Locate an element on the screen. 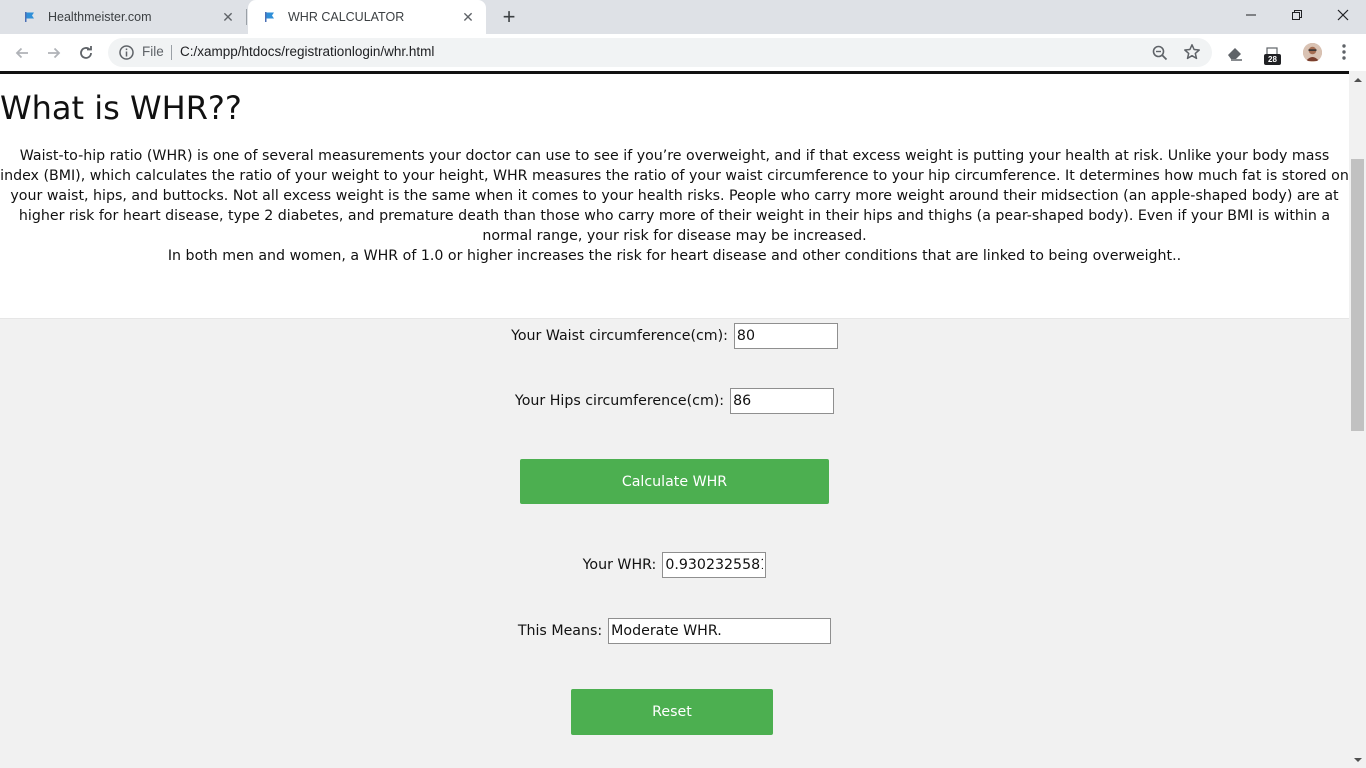 The width and height of the screenshot is (1366, 768). means-label: This Means: is located at coordinates (560, 631).